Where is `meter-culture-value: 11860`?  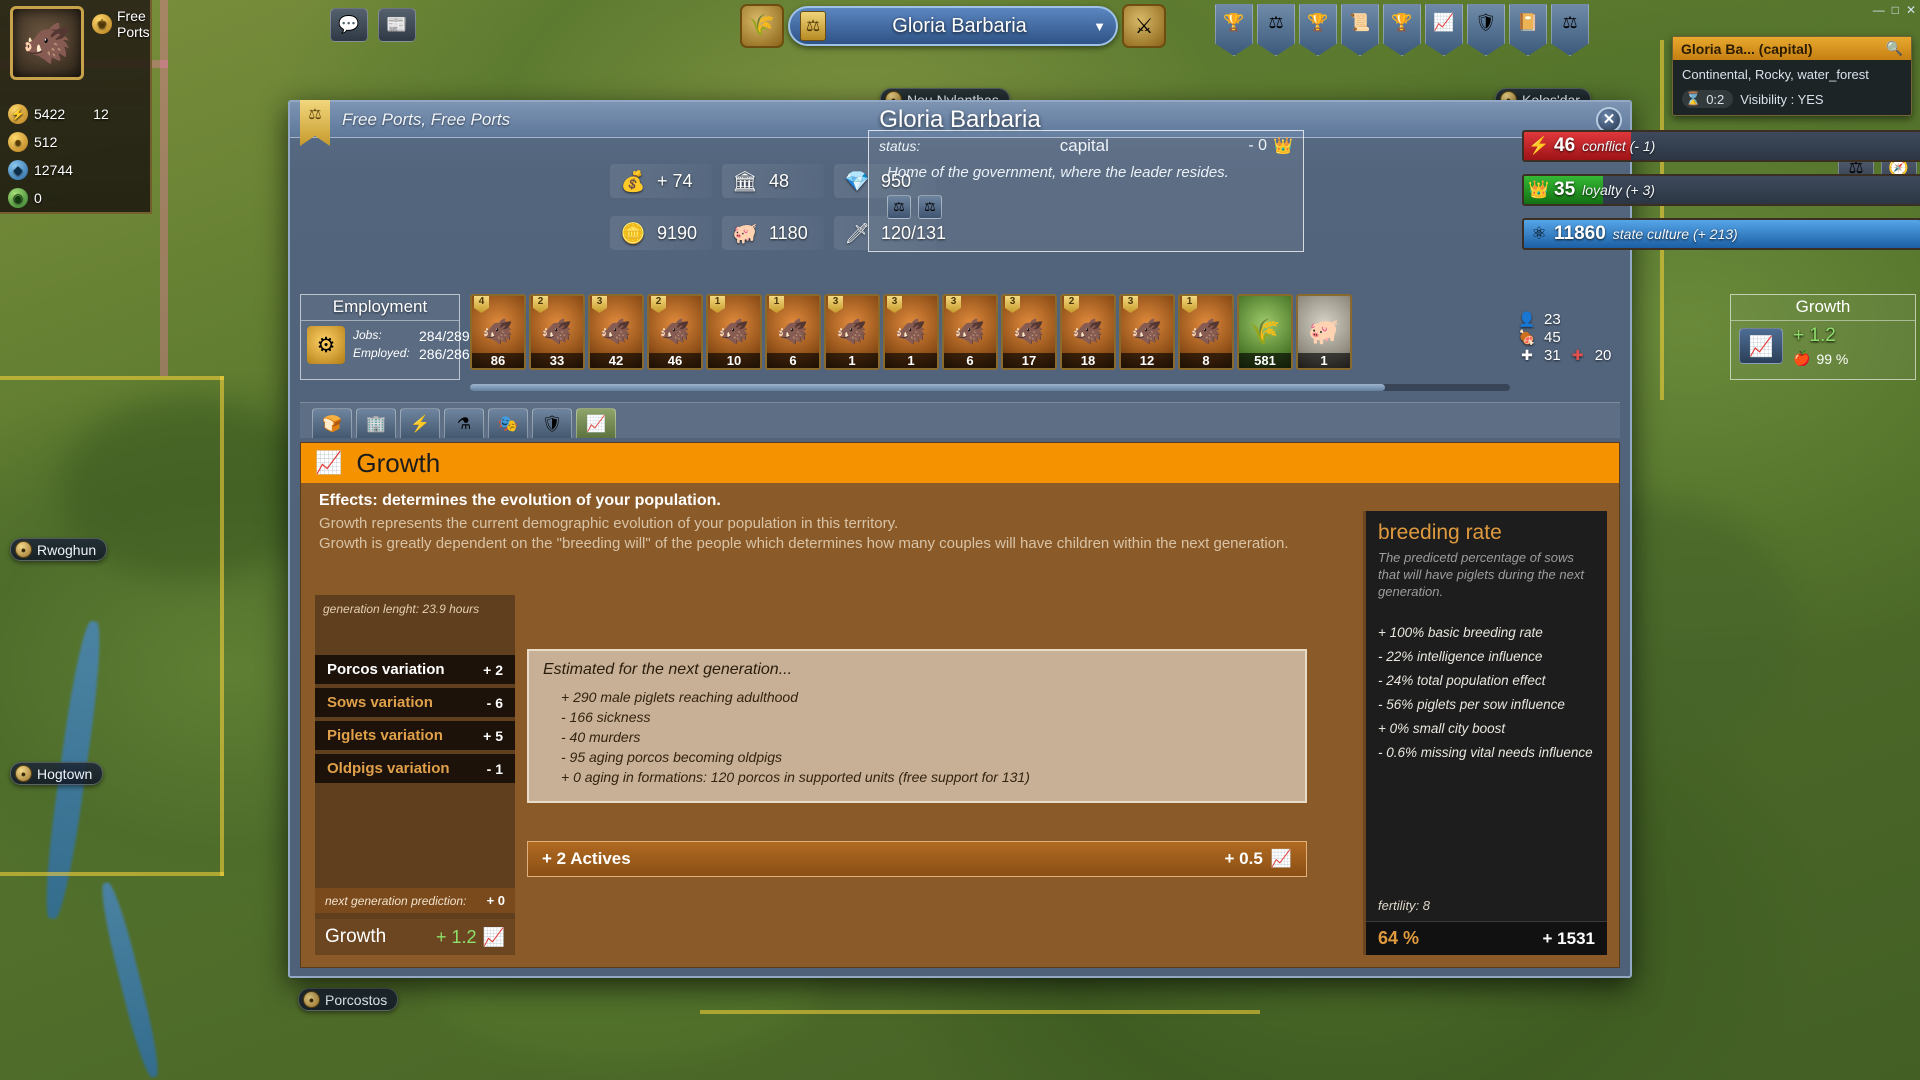
meter-culture-value: 11860 is located at coordinates (1580, 233).